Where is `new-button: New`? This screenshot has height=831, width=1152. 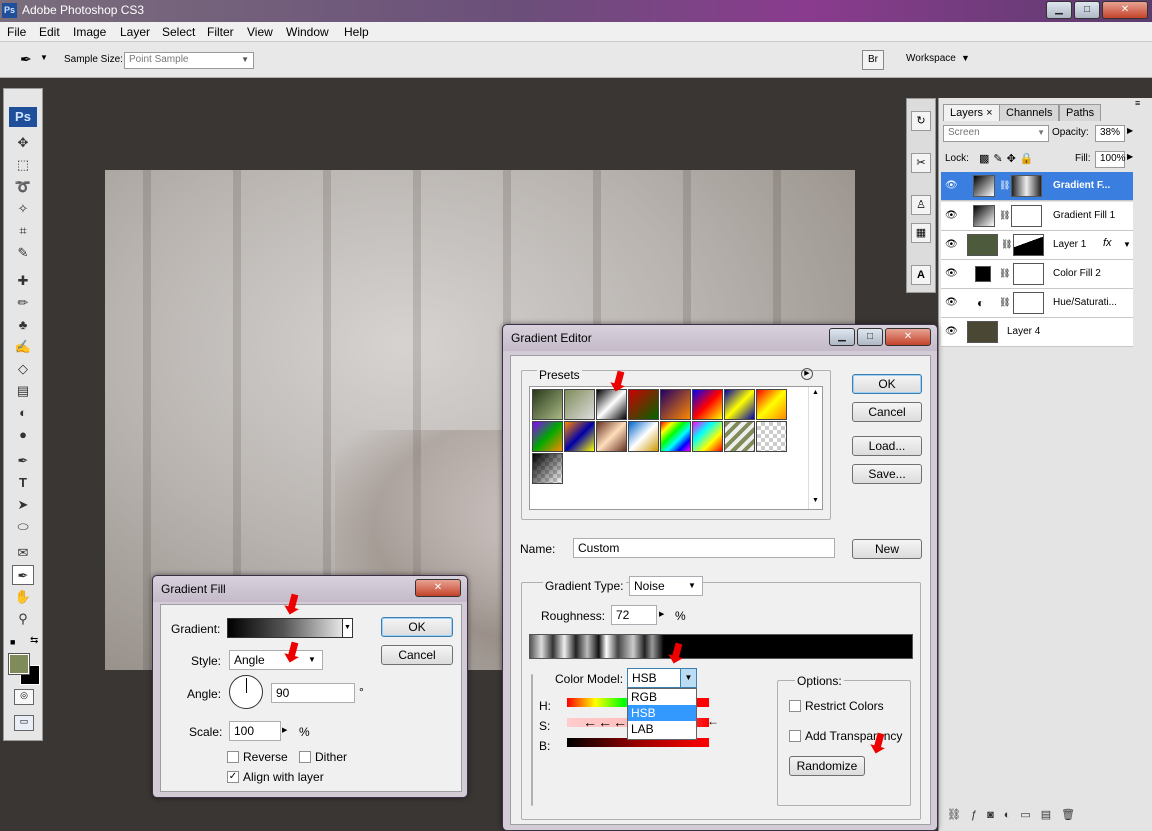
new-button: New is located at coordinates (887, 549).